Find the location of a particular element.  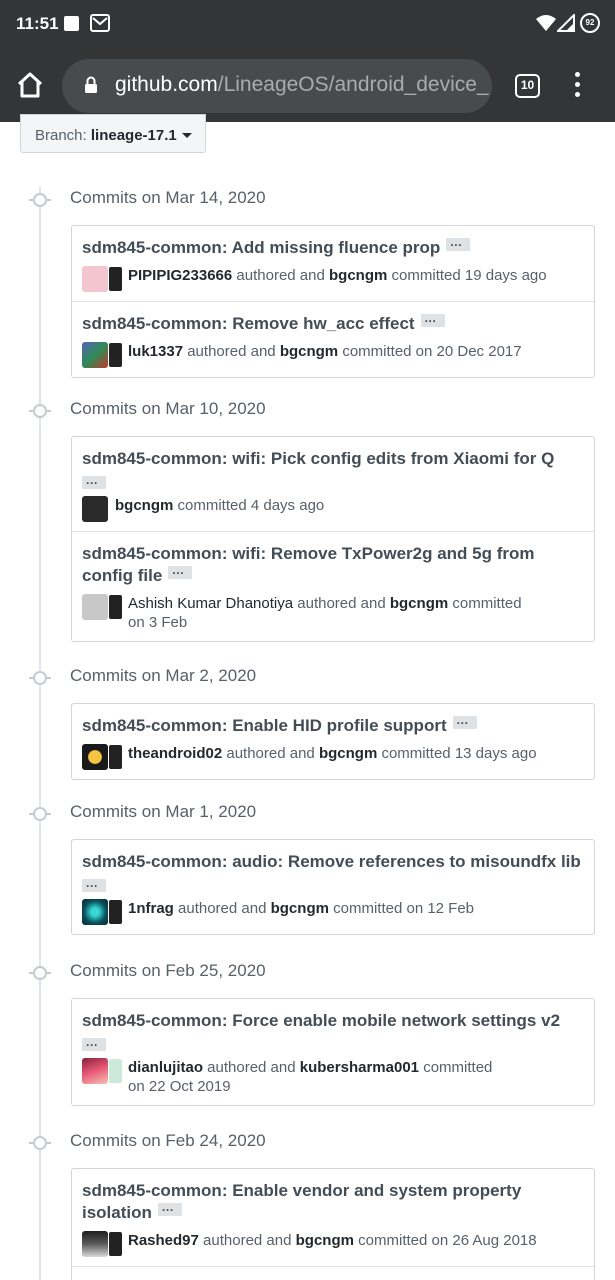

committer-name: kubersharma001 is located at coordinates (359, 1067).